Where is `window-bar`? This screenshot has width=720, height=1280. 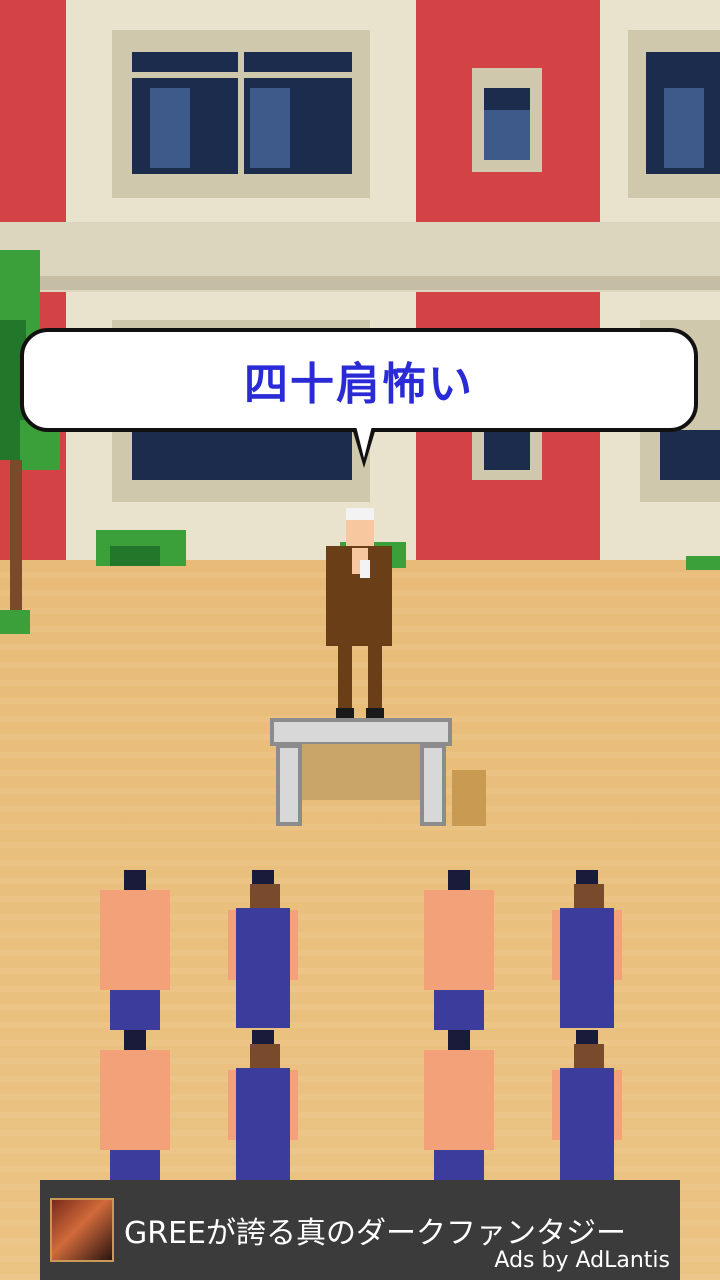 window-bar is located at coordinates (241, 113).